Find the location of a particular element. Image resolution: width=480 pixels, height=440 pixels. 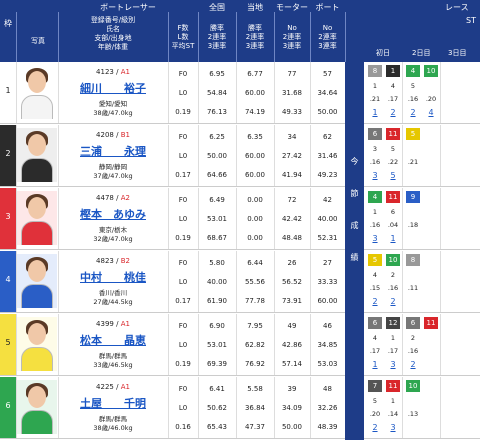

header-st: ST is located at coordinates (471, 20).